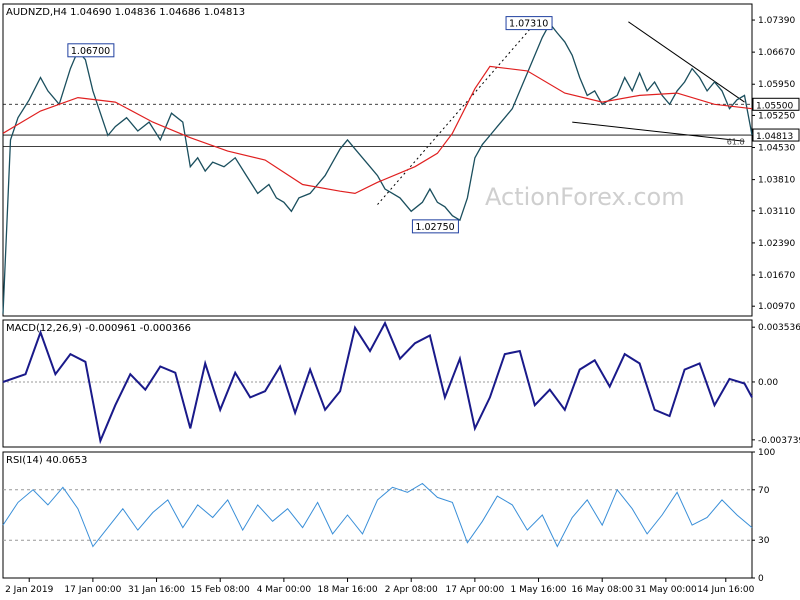  I want to click on annotation-label: 1.02750, so click(434, 227).